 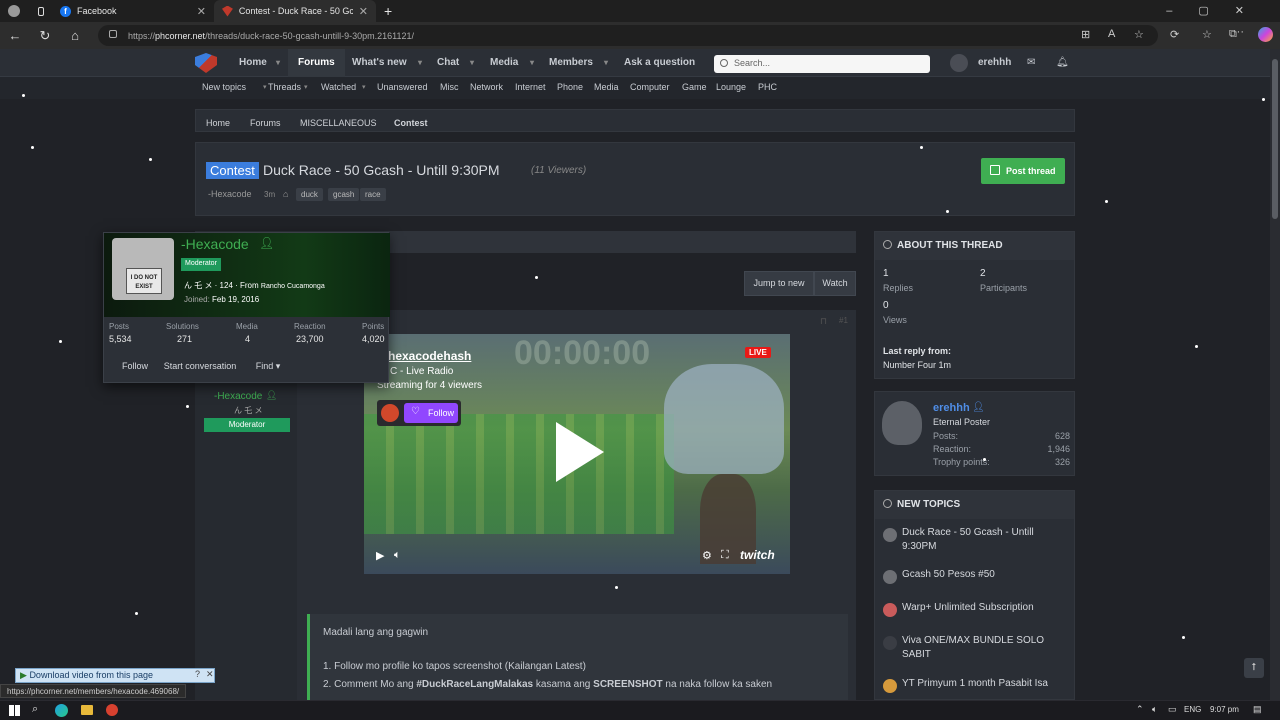 What do you see at coordinates (197, 674) in the screenshot?
I see `help-icon: ?` at bounding box center [197, 674].